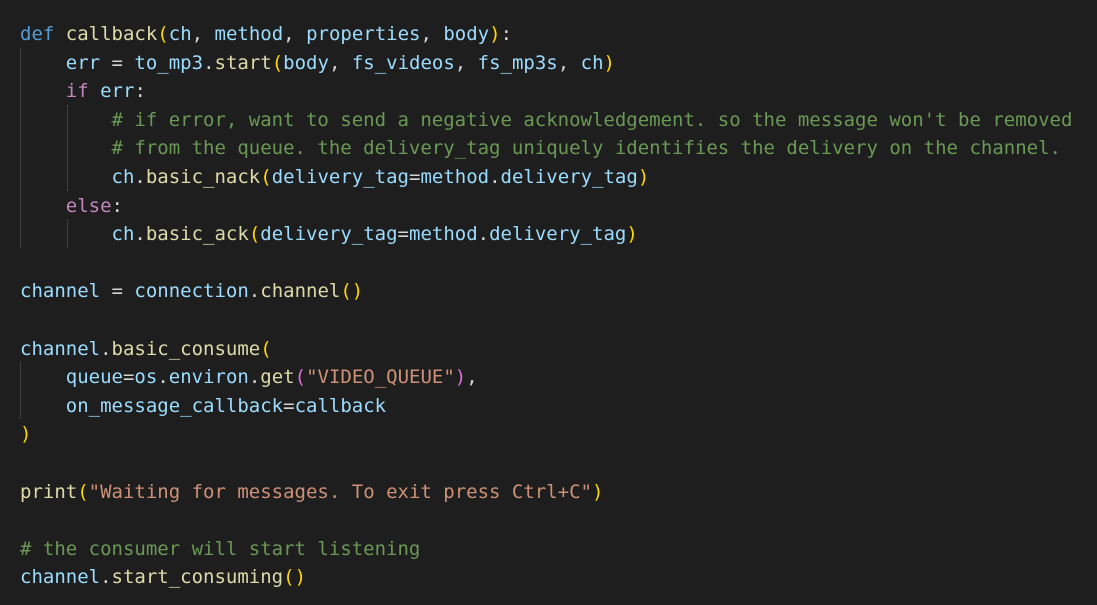  Describe the element at coordinates (197, 577) in the screenshot. I see `code-token: start_consuming` at that location.